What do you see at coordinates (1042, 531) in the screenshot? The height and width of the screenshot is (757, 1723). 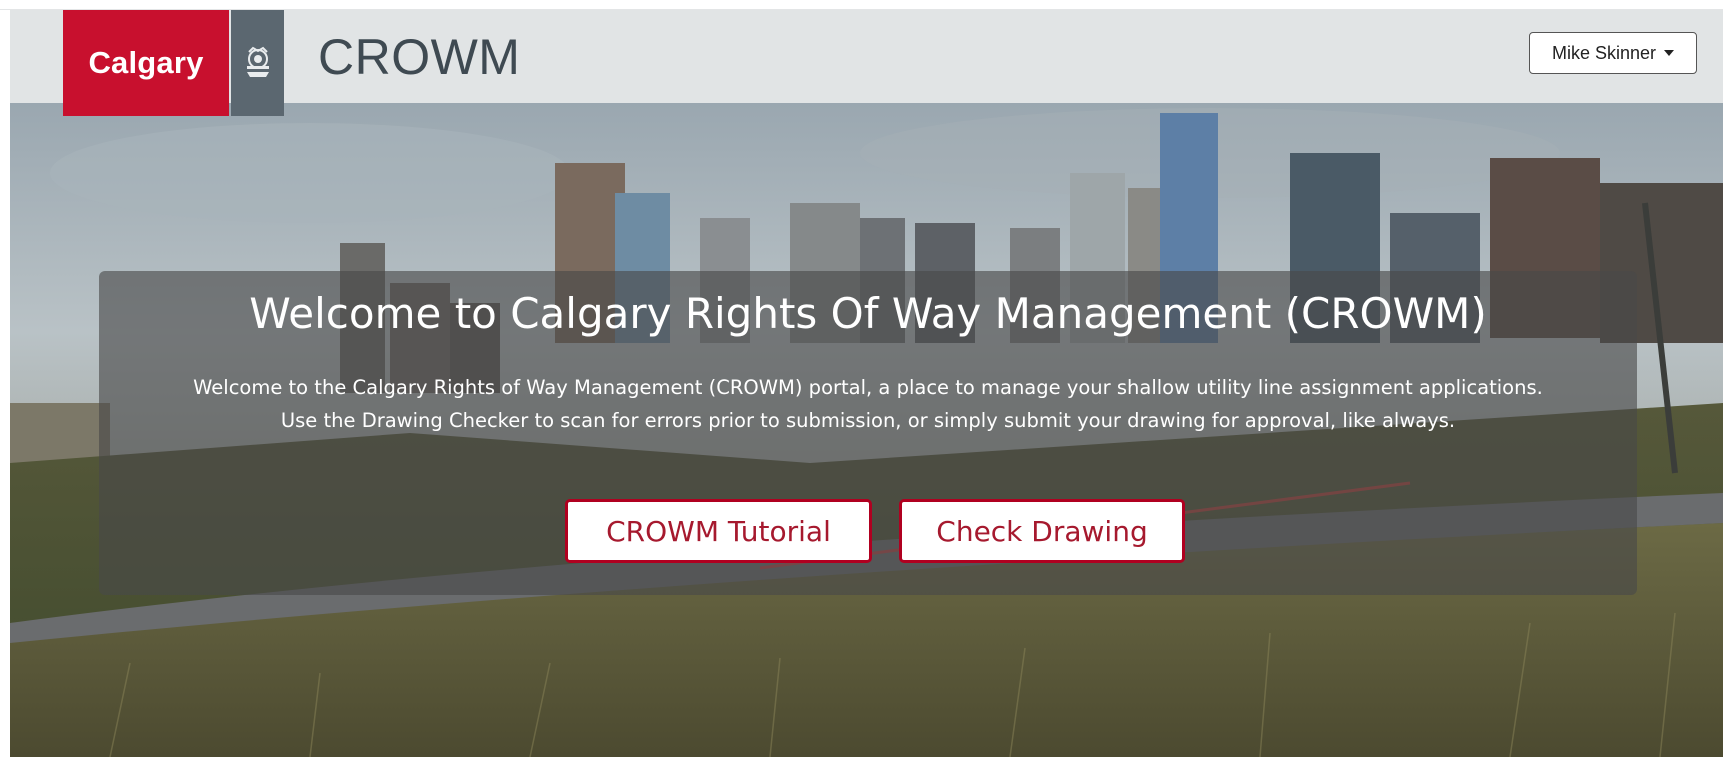 I see `check-drawing-button: Check Drawing` at bounding box center [1042, 531].